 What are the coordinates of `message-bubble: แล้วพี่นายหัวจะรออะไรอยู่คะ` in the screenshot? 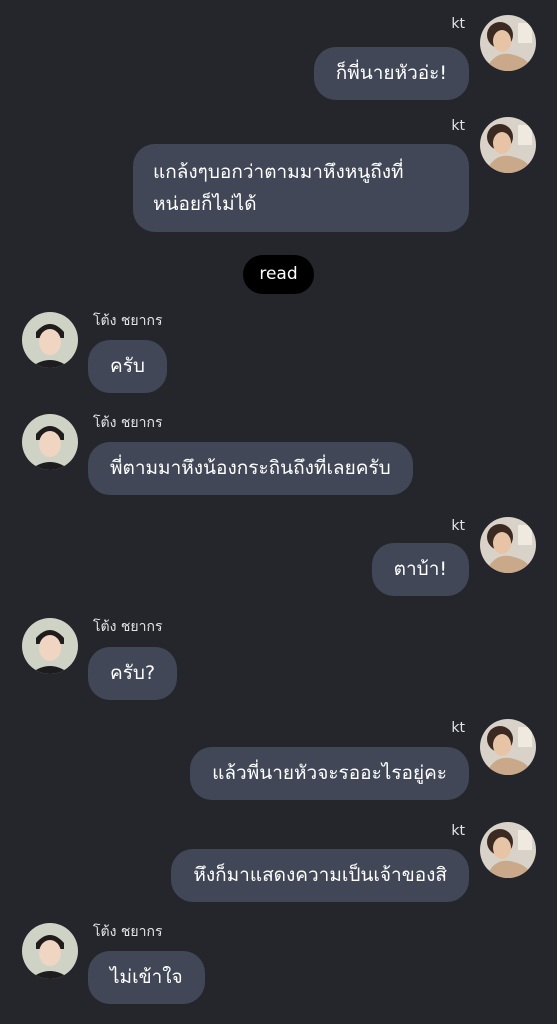 It's located at (329, 773).